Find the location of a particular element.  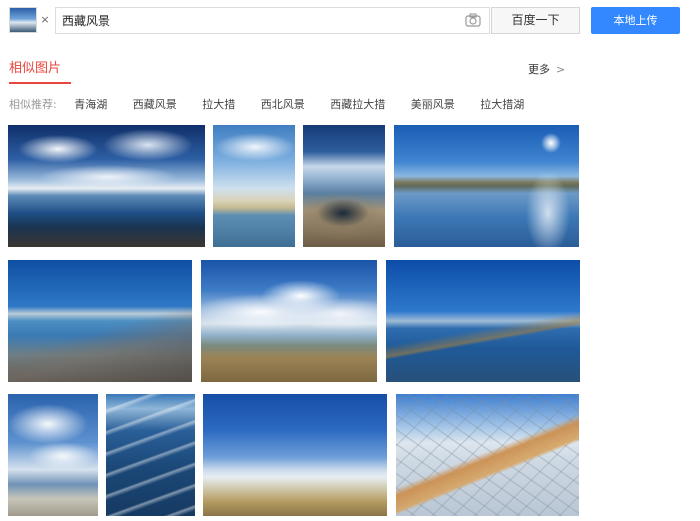

camera-icon is located at coordinates (473, 20).